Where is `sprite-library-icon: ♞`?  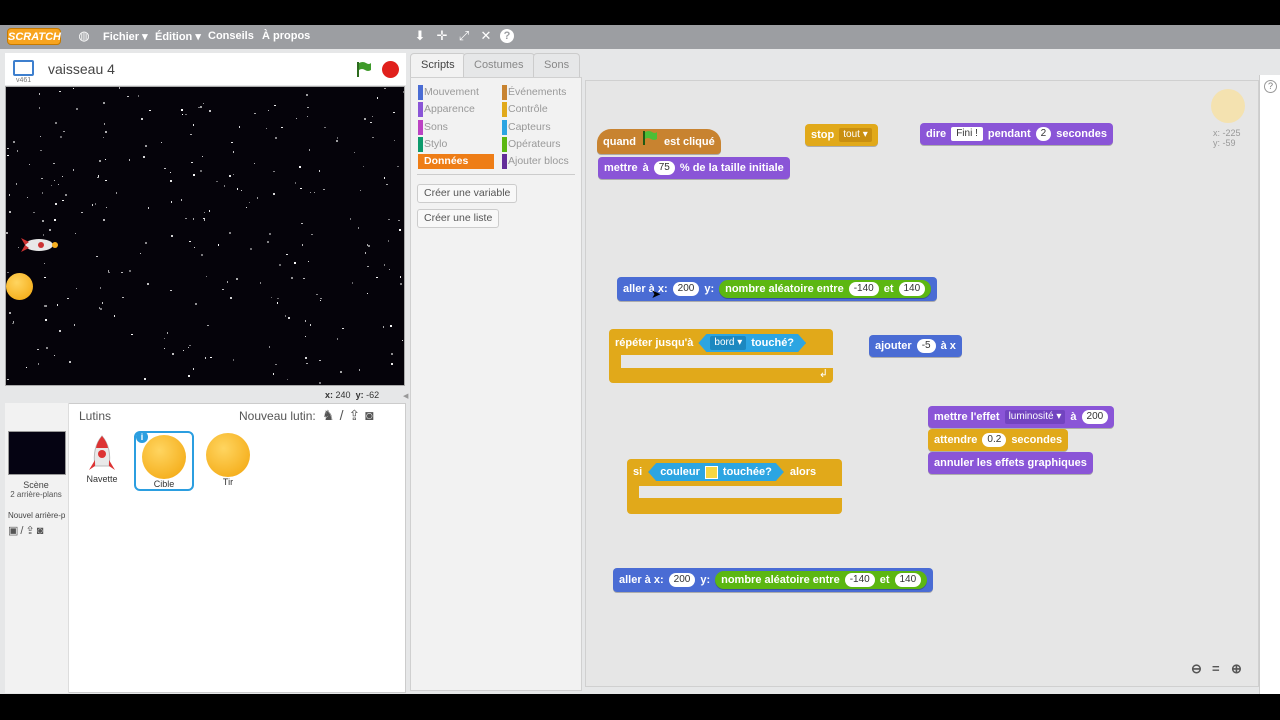 sprite-library-icon: ♞ is located at coordinates (331, 415).